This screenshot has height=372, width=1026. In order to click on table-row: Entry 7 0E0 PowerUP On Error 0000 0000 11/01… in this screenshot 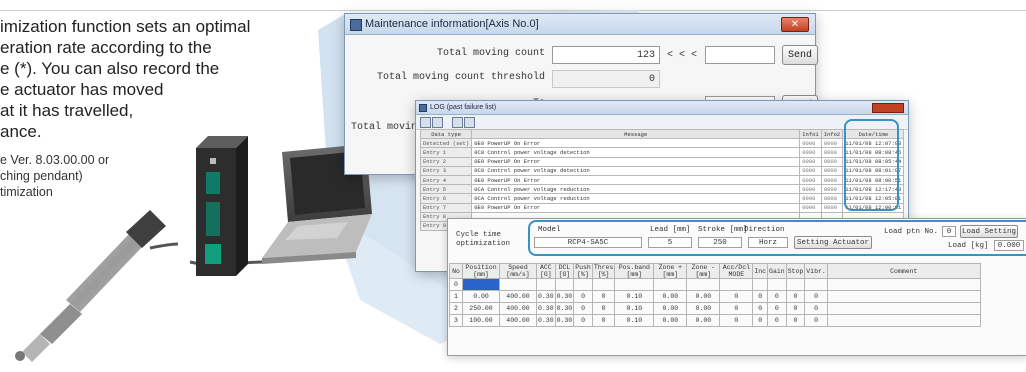, I will do `click(662, 207)`.